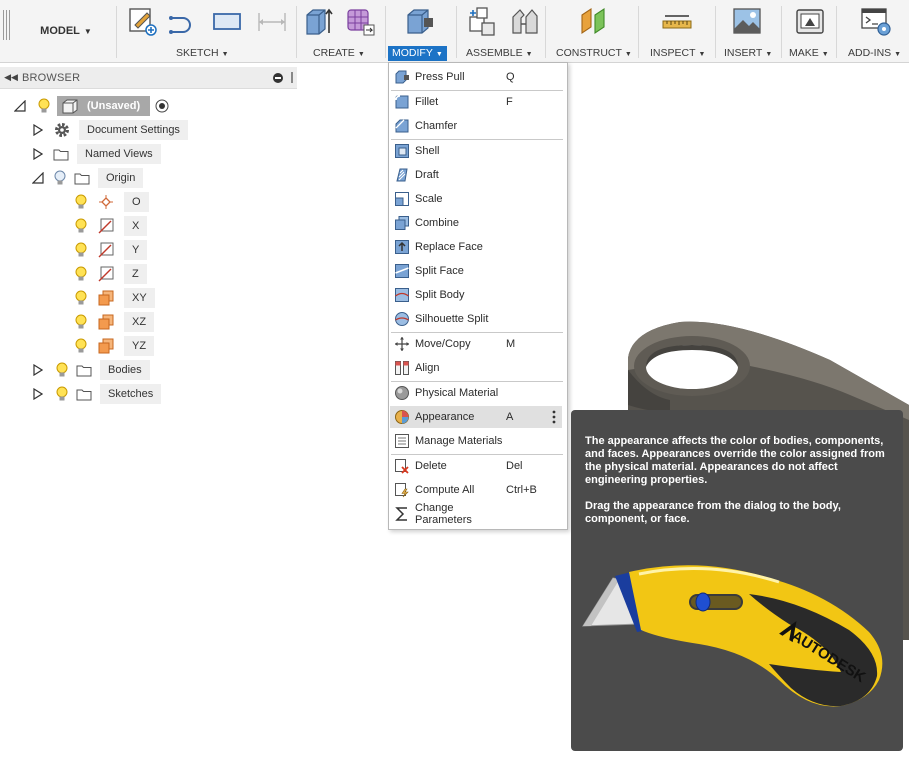 This screenshot has height=763, width=909. What do you see at coordinates (810, 22) in the screenshot?
I see `3d-print-icon` at bounding box center [810, 22].